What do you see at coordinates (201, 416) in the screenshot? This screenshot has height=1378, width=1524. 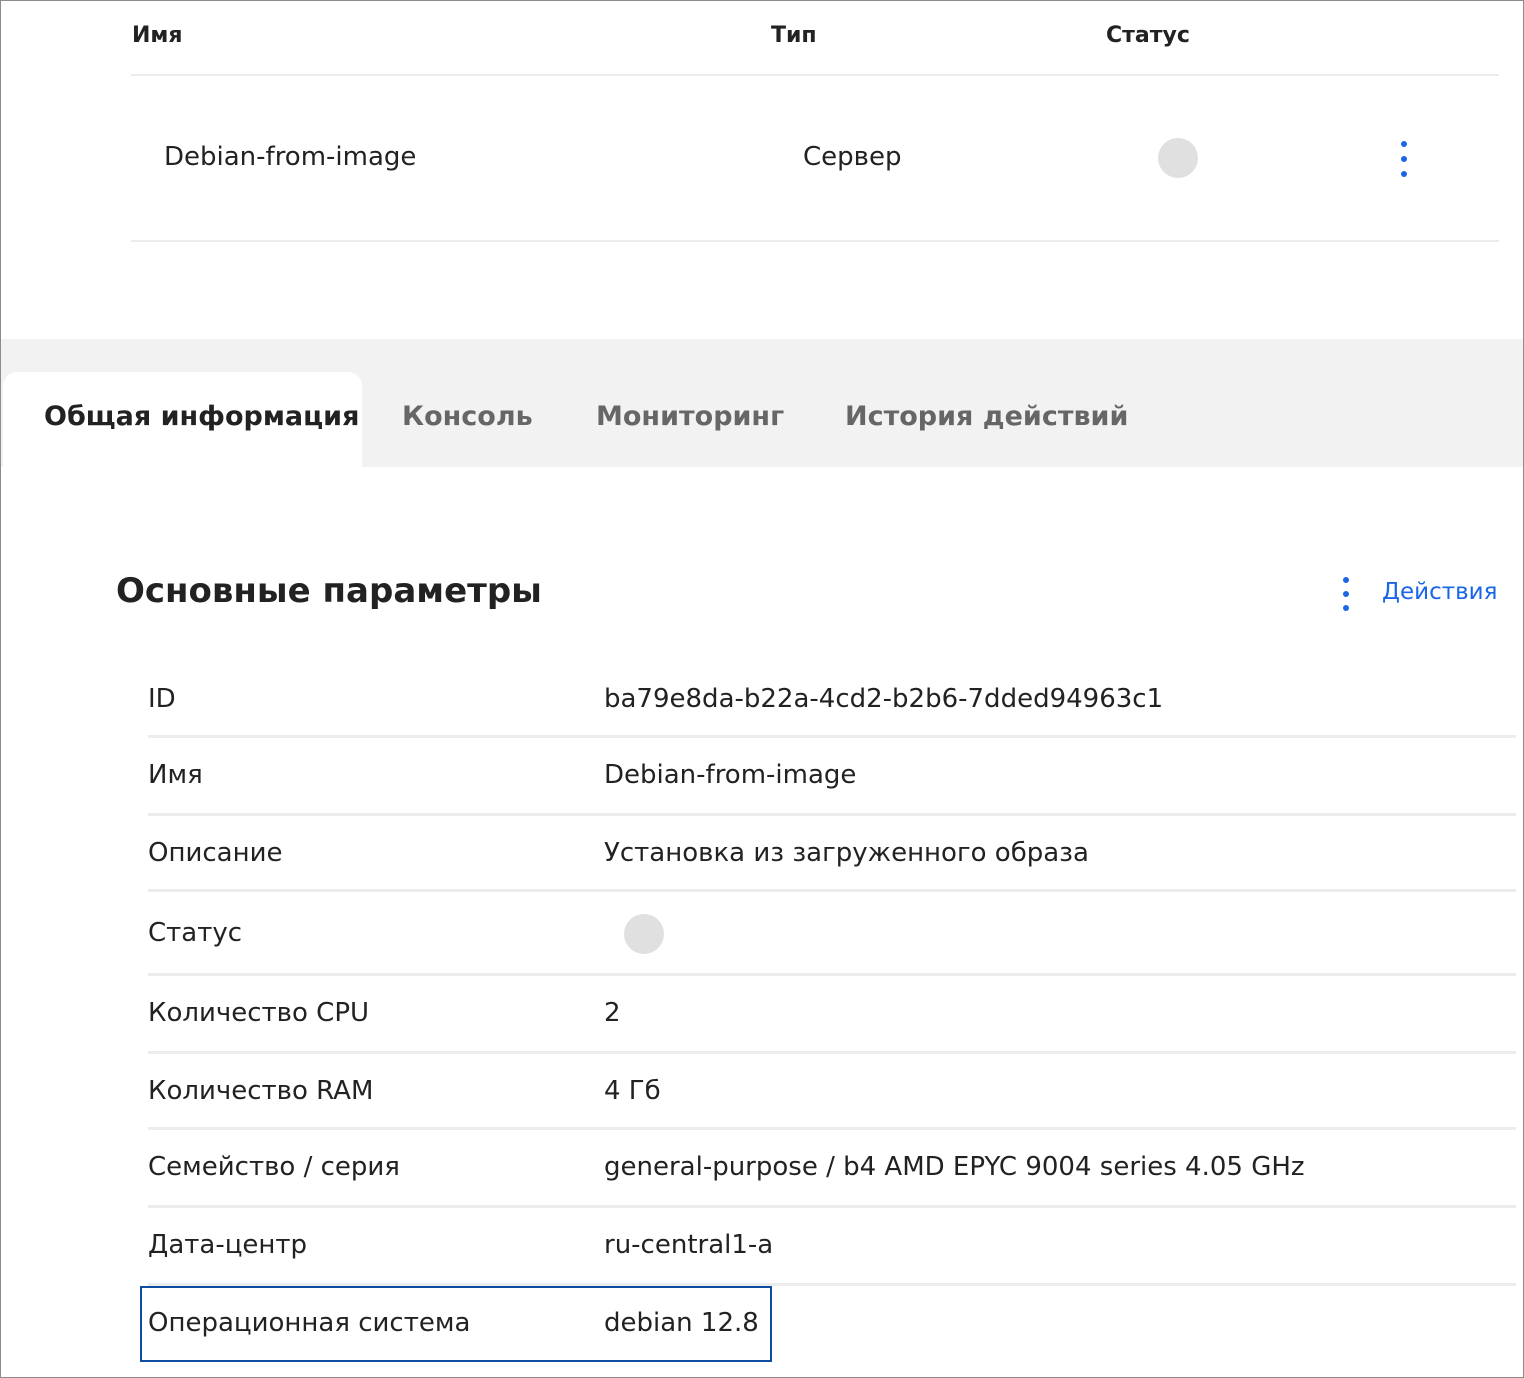 I see `tab-general-info: Общая информация` at bounding box center [201, 416].